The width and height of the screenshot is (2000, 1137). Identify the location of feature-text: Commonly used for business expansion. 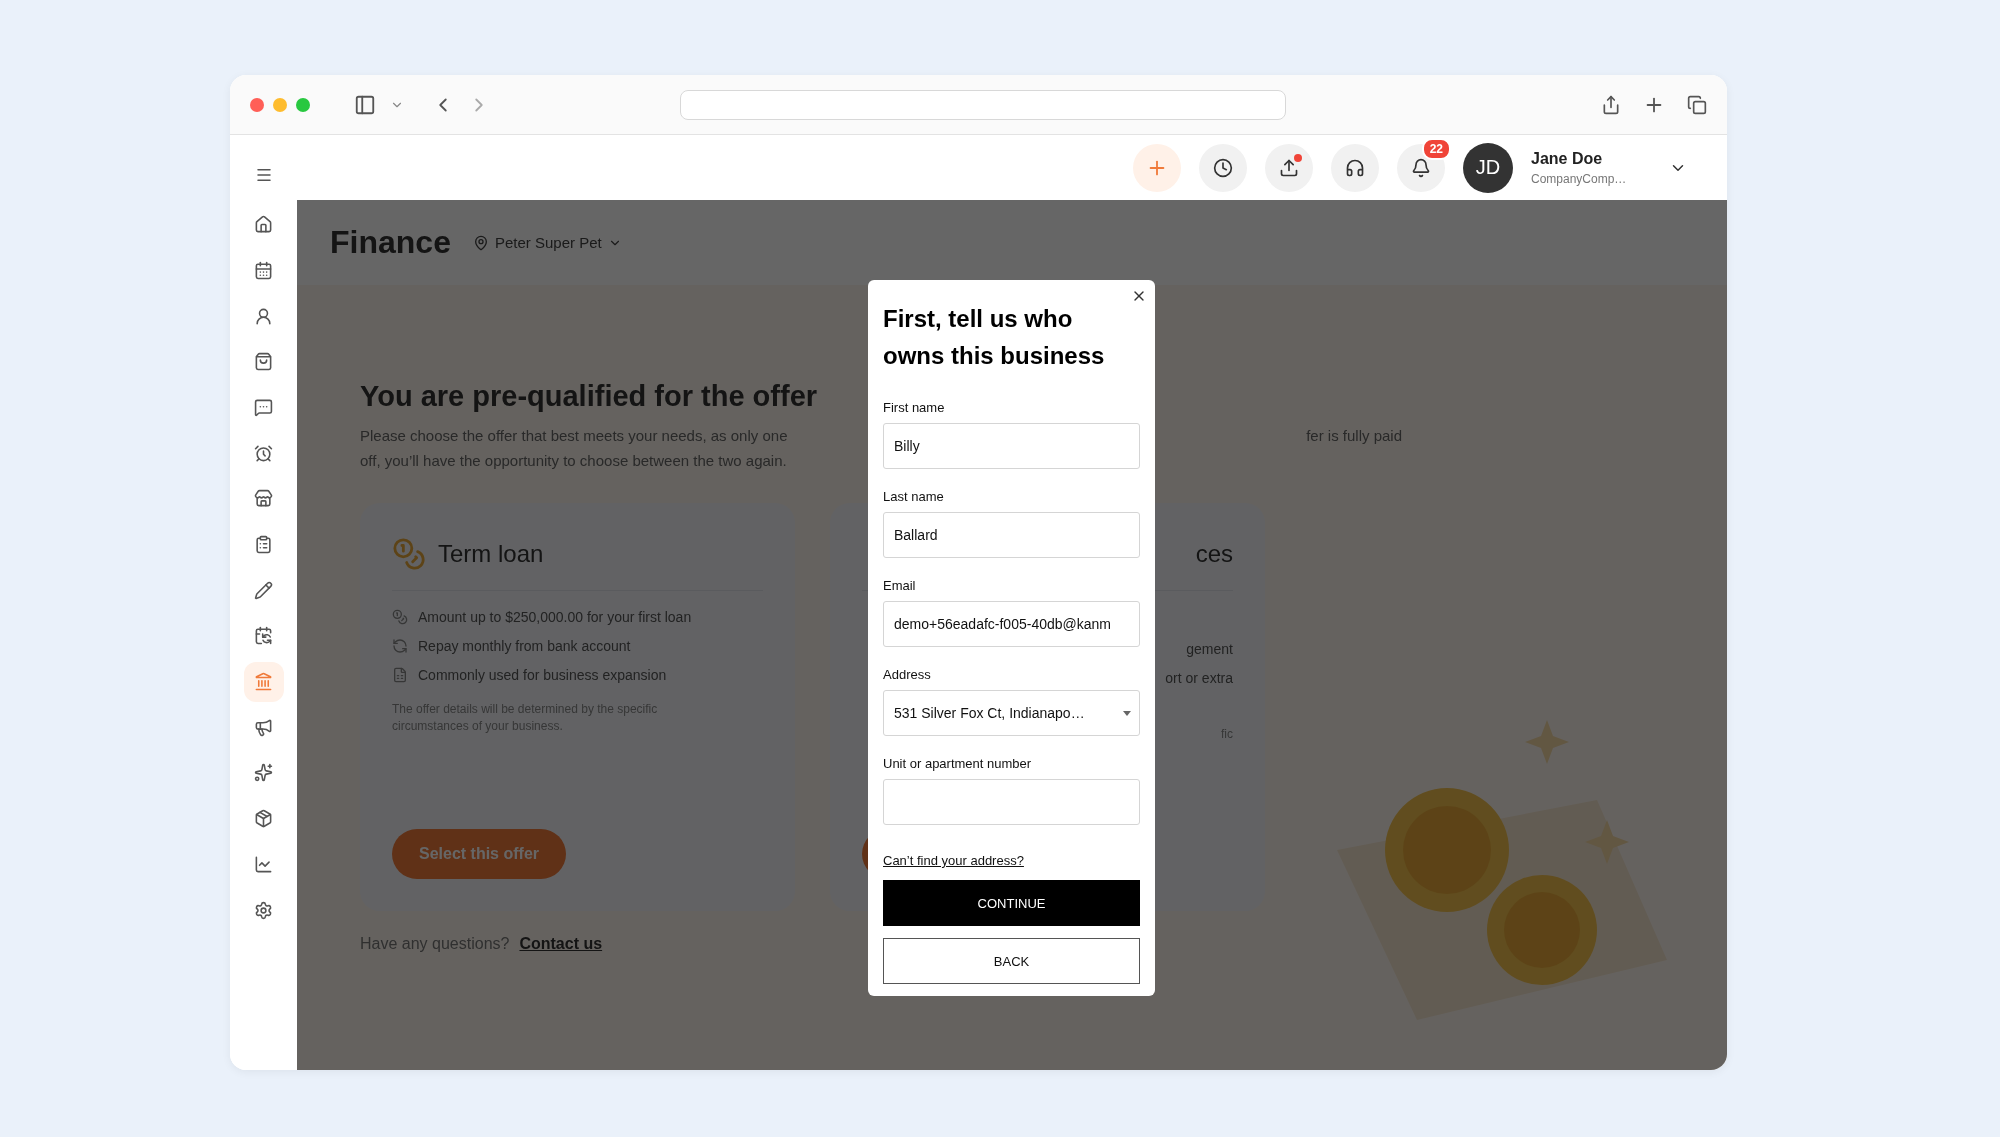
(542, 675).